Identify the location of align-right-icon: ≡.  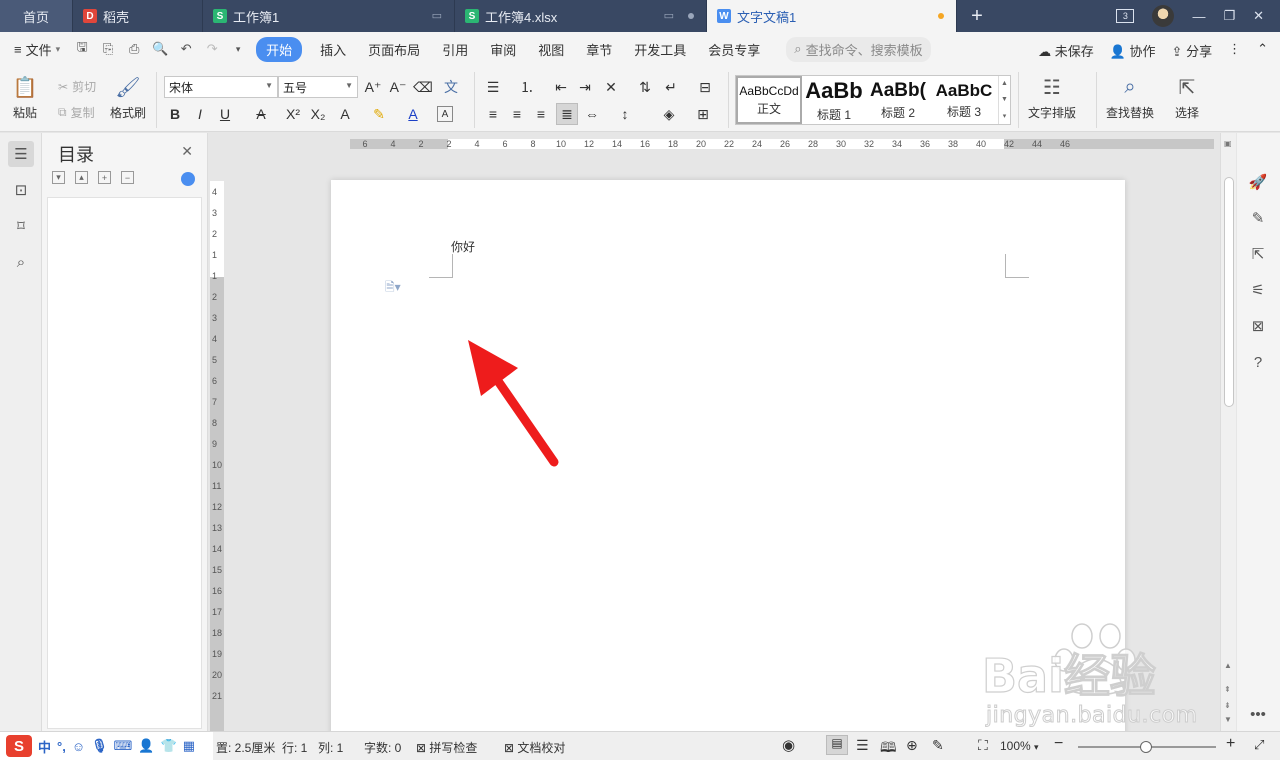
(541, 114).